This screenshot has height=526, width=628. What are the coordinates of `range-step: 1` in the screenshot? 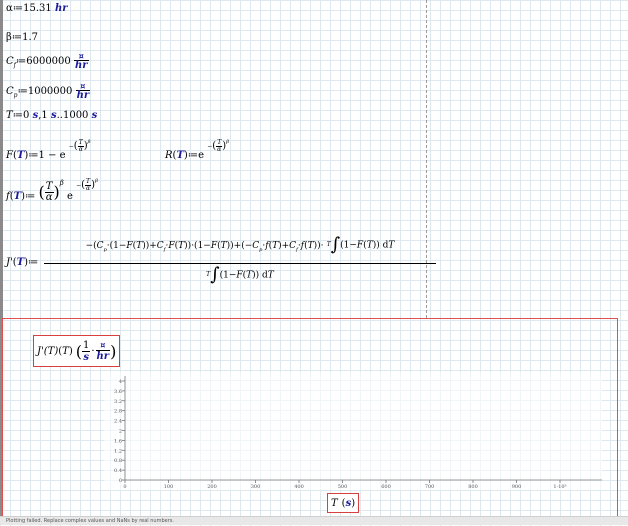 It's located at (44, 115).